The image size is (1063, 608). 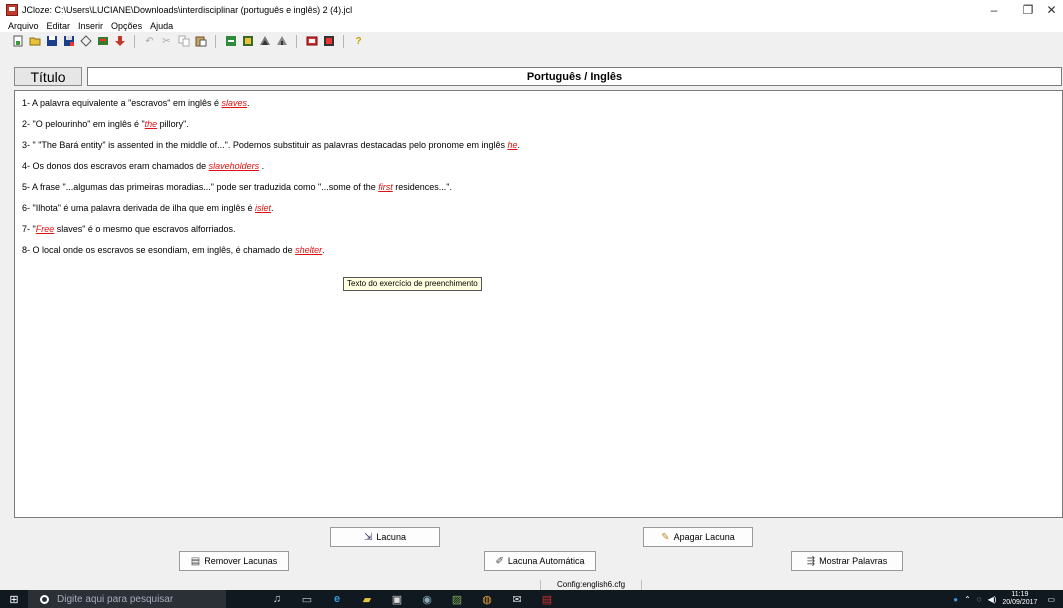 I want to click on words-icon, so click(x=311, y=41).